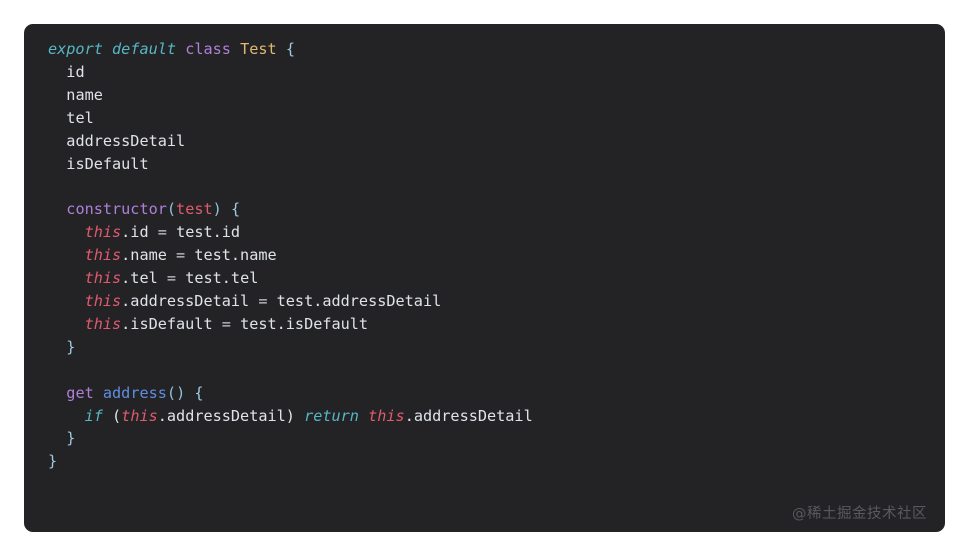 The image size is (969, 545). I want to click on code-line-2: id, so click(290, 72).